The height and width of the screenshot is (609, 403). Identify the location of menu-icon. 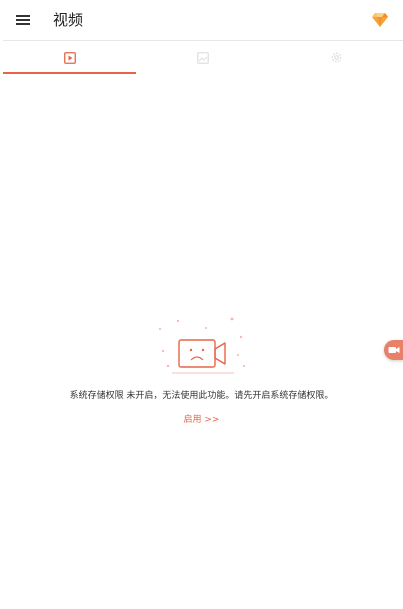
(23, 20).